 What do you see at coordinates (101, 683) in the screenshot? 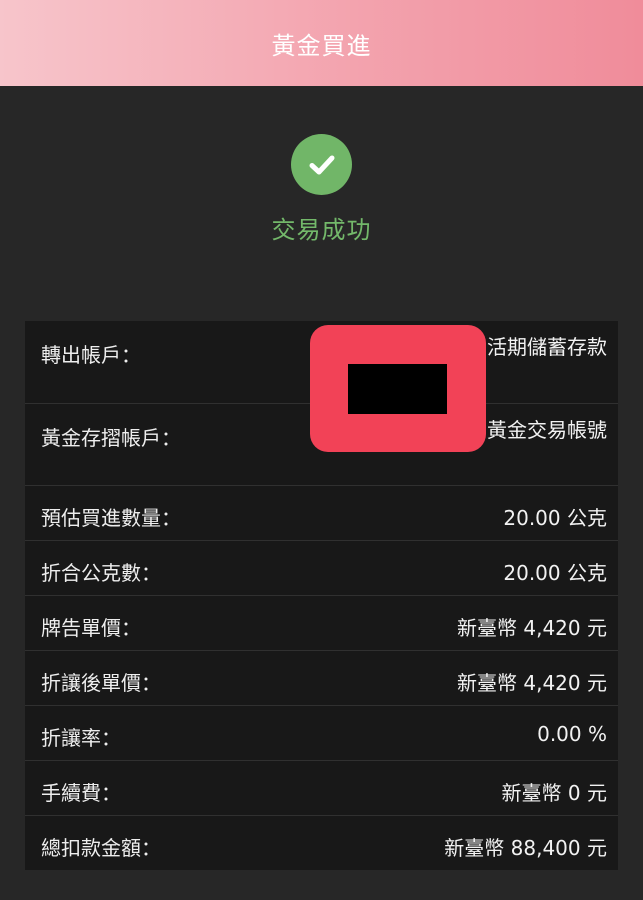
I see `detail-label: 折讓後單價：` at bounding box center [101, 683].